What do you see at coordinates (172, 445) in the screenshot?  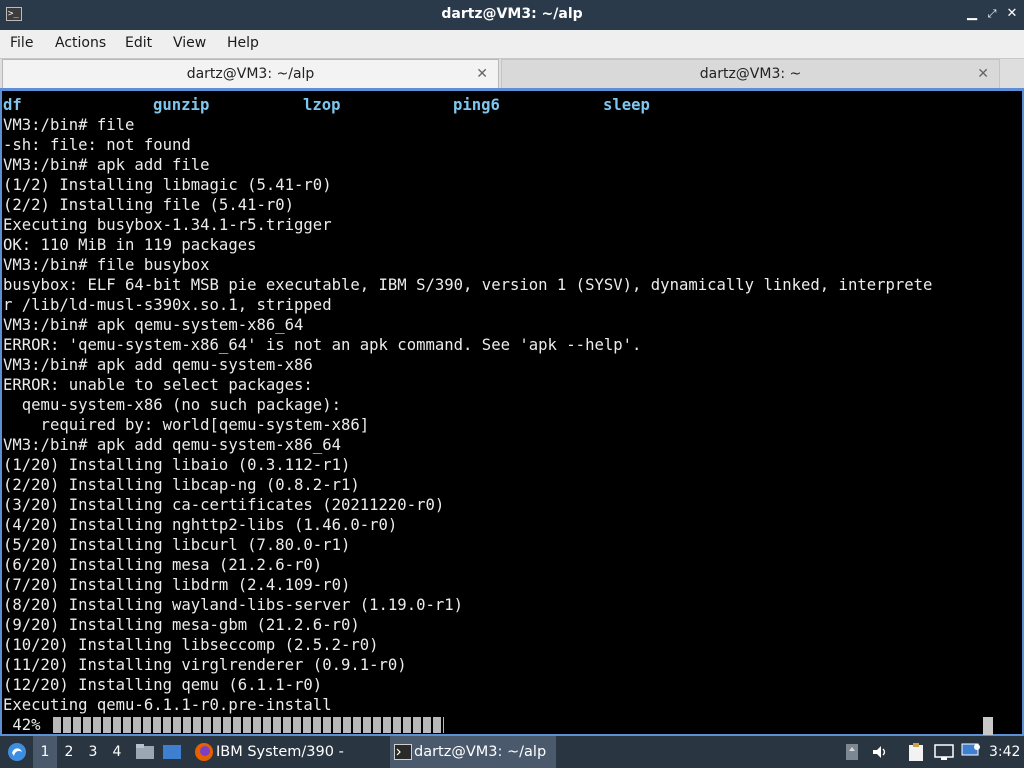 I see `terminal-line: VM3:/bin# apk add qemu-system-x86_64` at bounding box center [172, 445].